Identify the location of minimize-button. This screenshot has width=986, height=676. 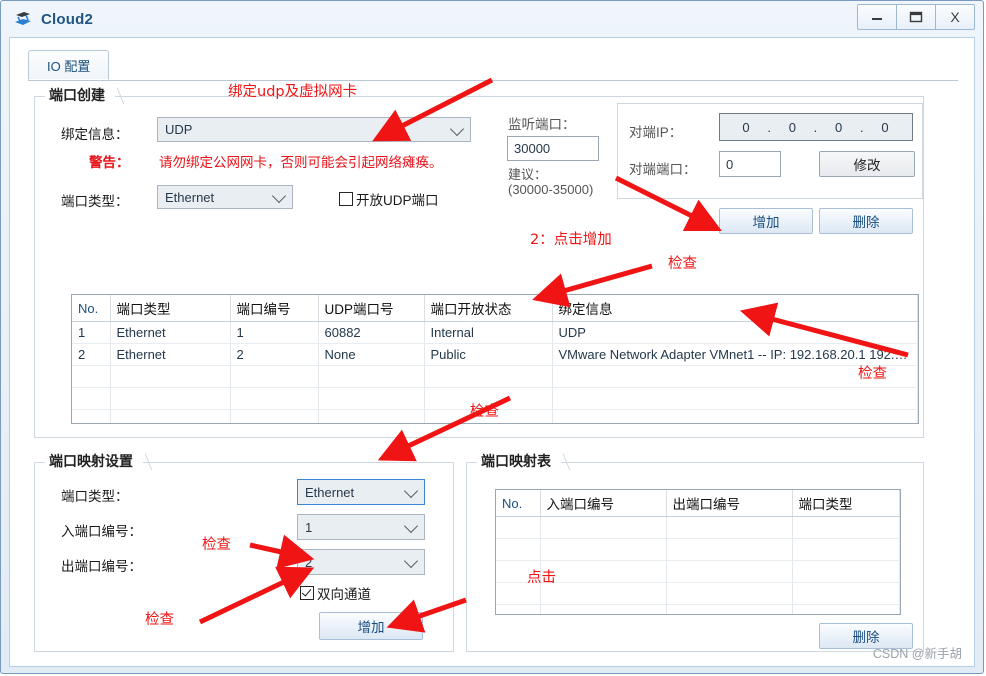
(877, 17).